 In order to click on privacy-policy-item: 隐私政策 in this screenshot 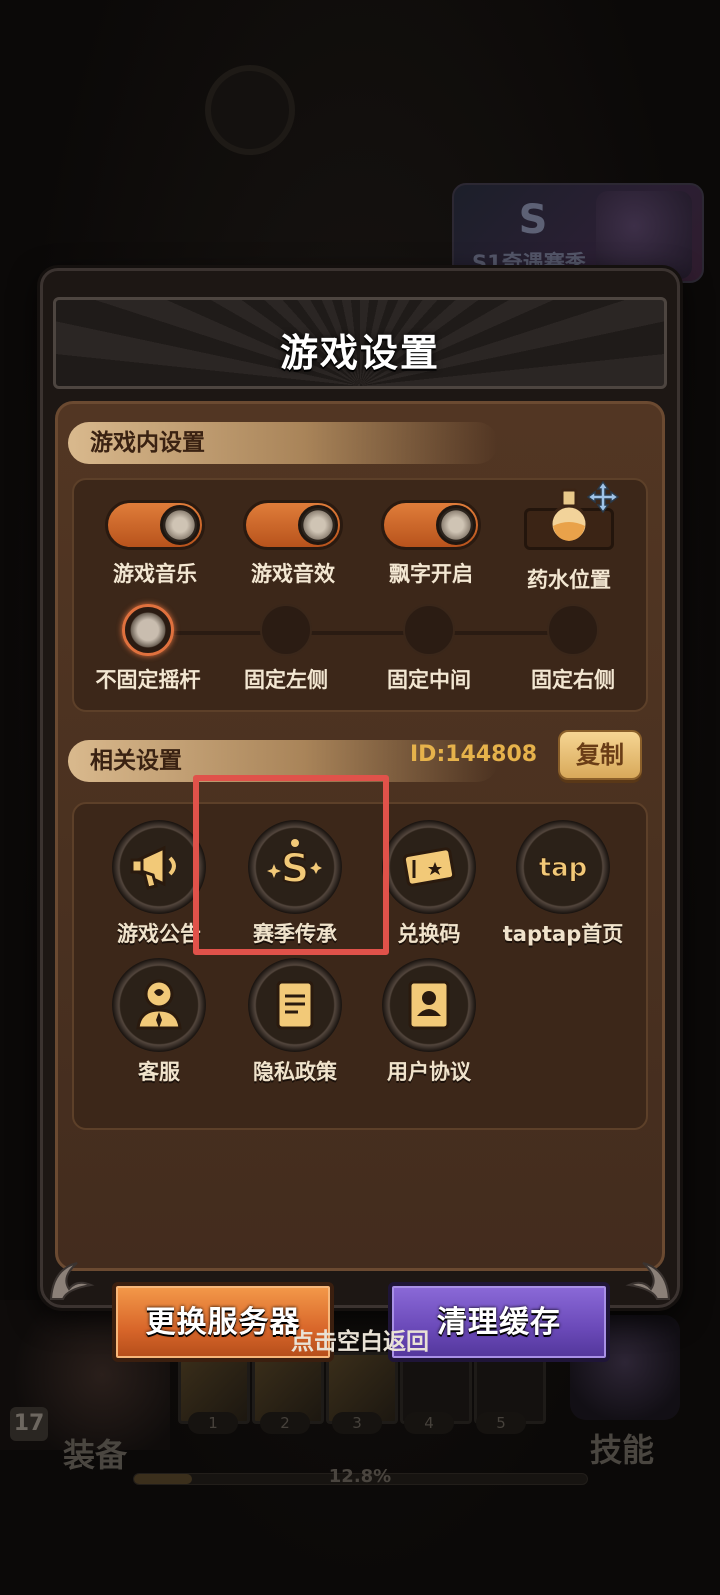, I will do `click(295, 1022)`.